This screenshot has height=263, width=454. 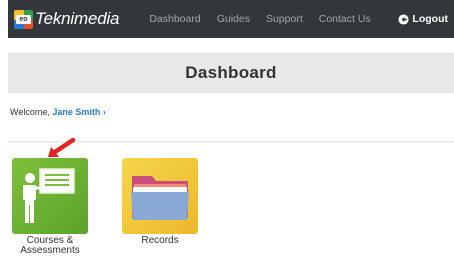 I want to click on logout-button: Logout, so click(x=423, y=19).